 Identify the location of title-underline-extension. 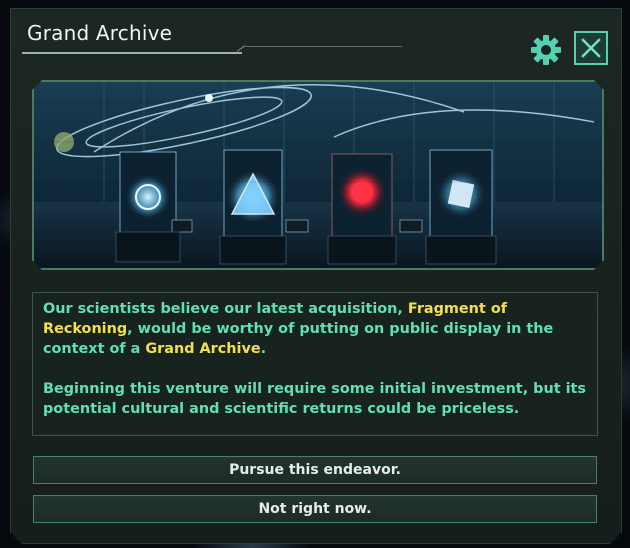
(322, 46).